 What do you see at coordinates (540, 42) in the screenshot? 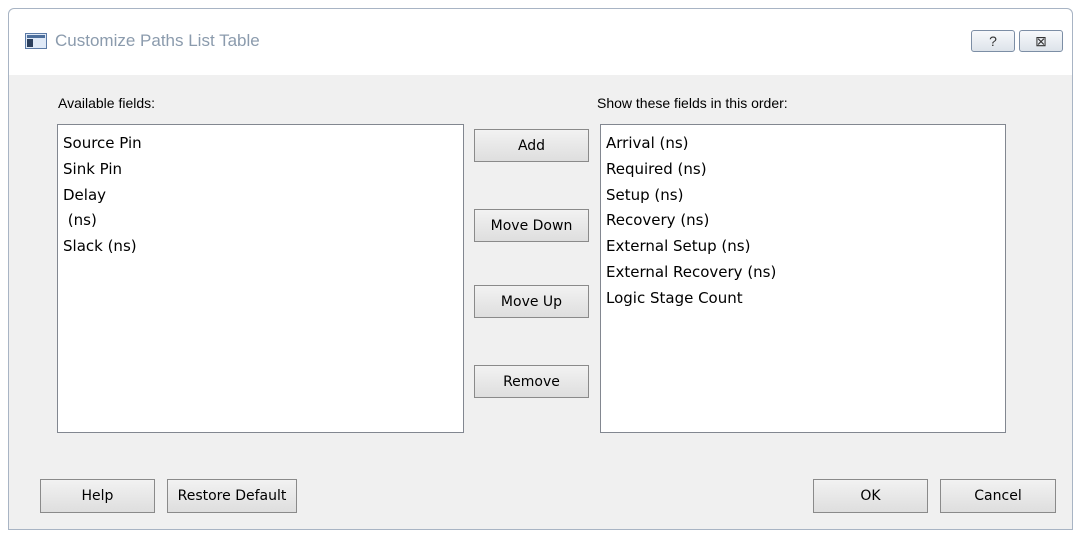
I see `title-bar: Customize Paths List Table ? ⊠` at bounding box center [540, 42].